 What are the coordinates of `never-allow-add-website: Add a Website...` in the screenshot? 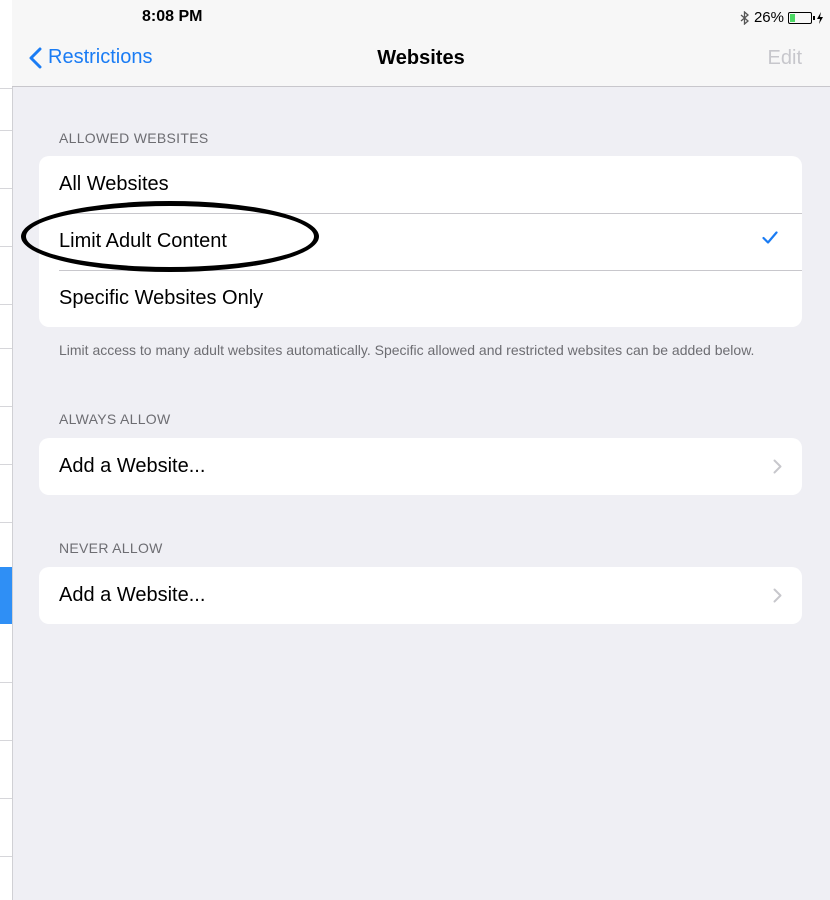 It's located at (420, 595).